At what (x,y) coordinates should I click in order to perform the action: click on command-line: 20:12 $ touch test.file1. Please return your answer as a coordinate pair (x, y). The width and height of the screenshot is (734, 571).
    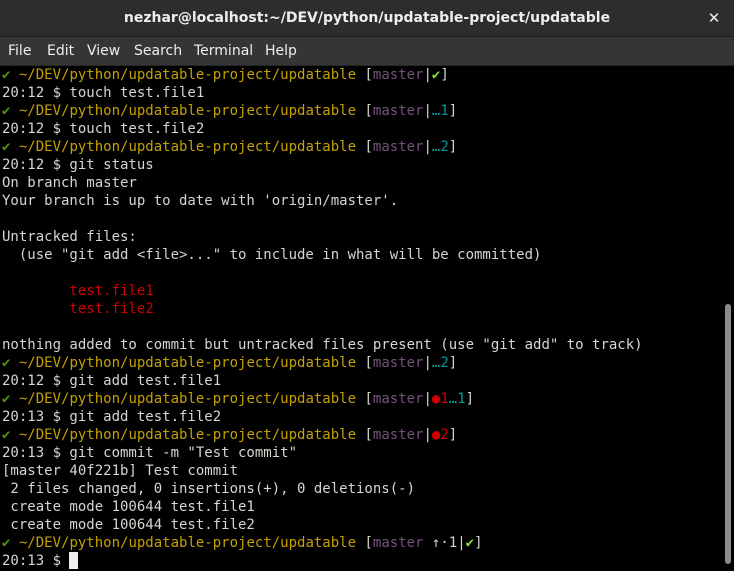
    Looking at the image, I should click on (103, 93).